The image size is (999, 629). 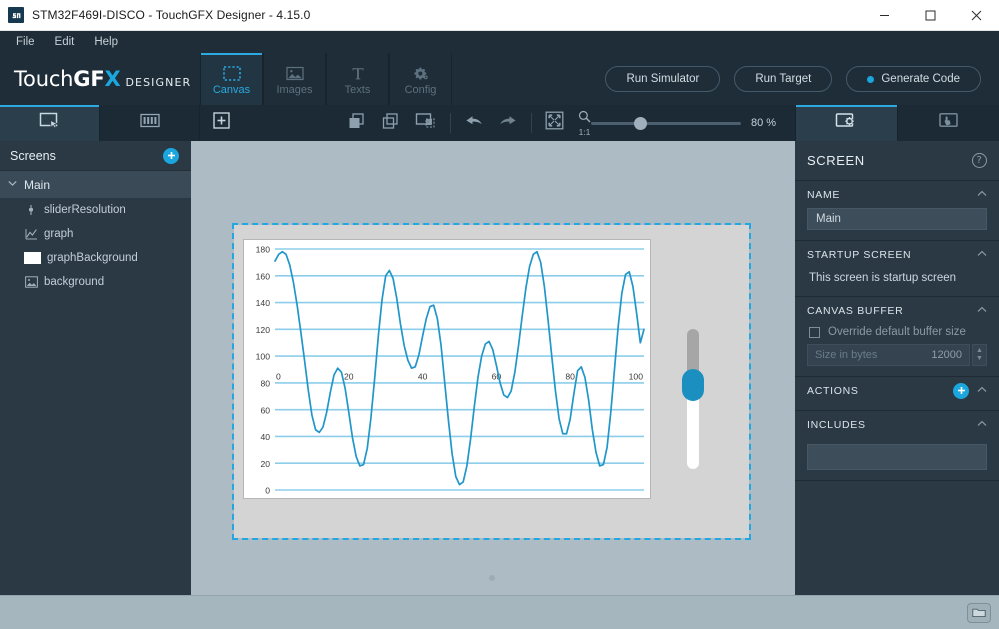 I want to click on tab-images: Images, so click(x=294, y=79).